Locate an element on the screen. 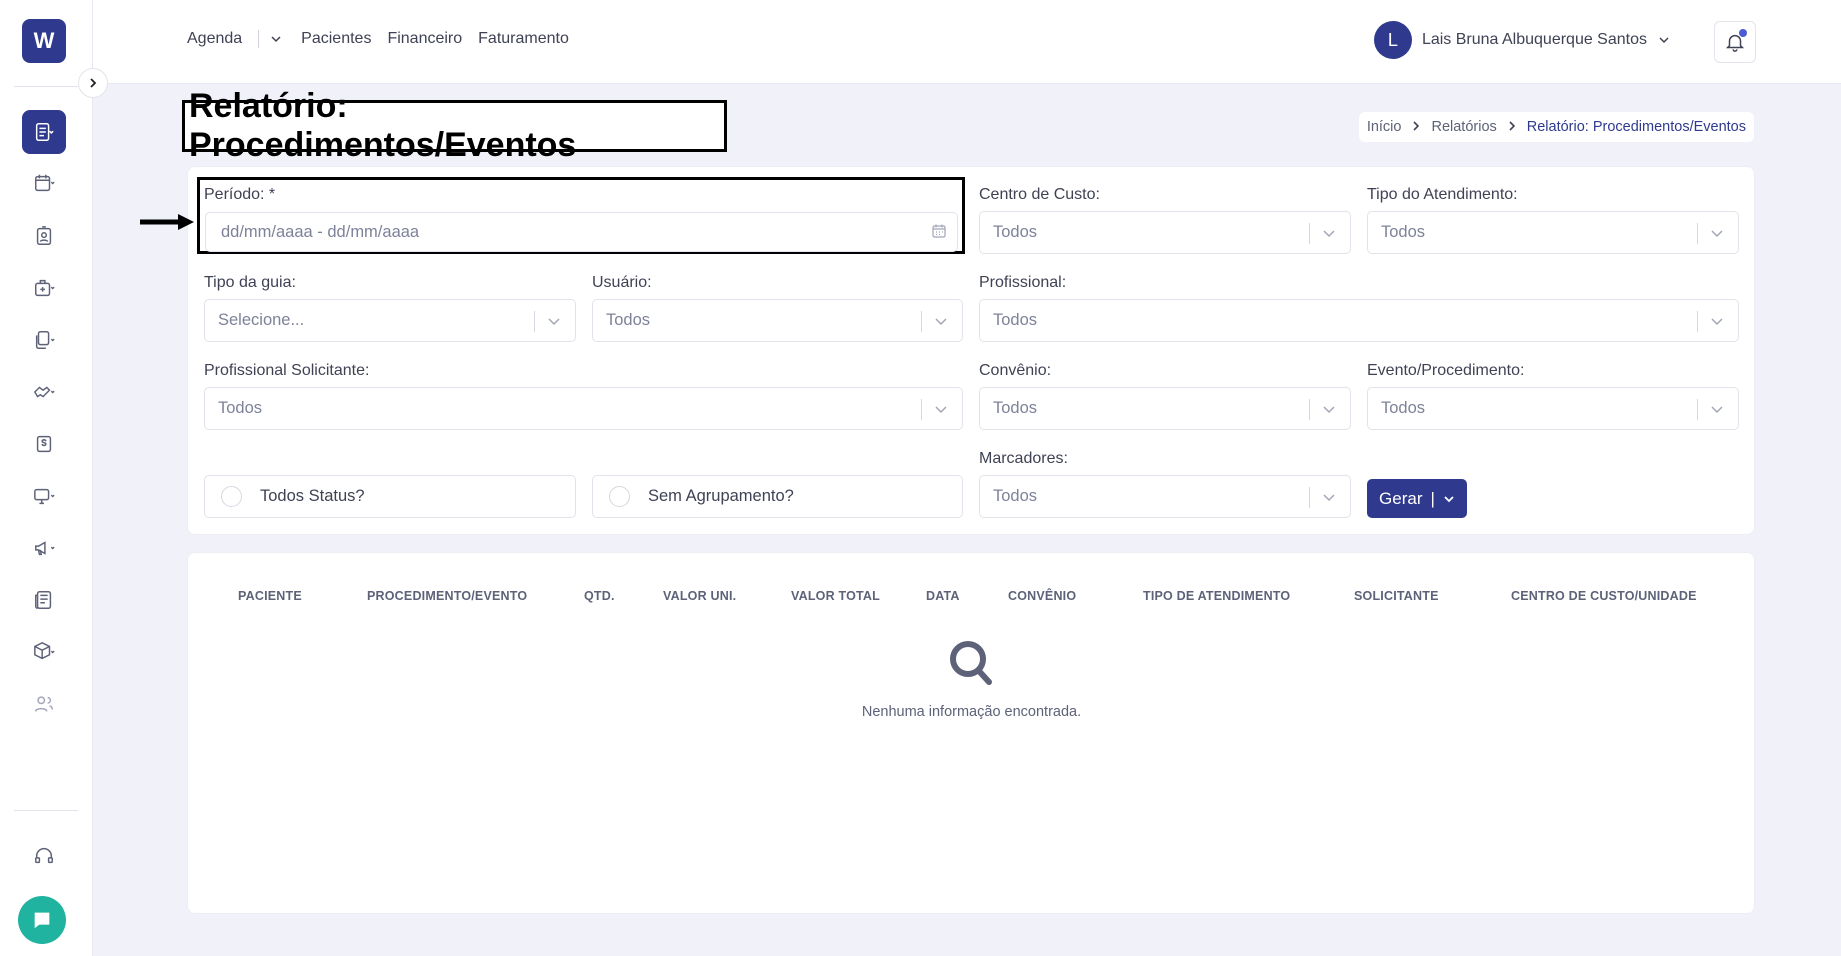 The height and width of the screenshot is (956, 1841). sidebar-item-agenda is located at coordinates (44, 183).